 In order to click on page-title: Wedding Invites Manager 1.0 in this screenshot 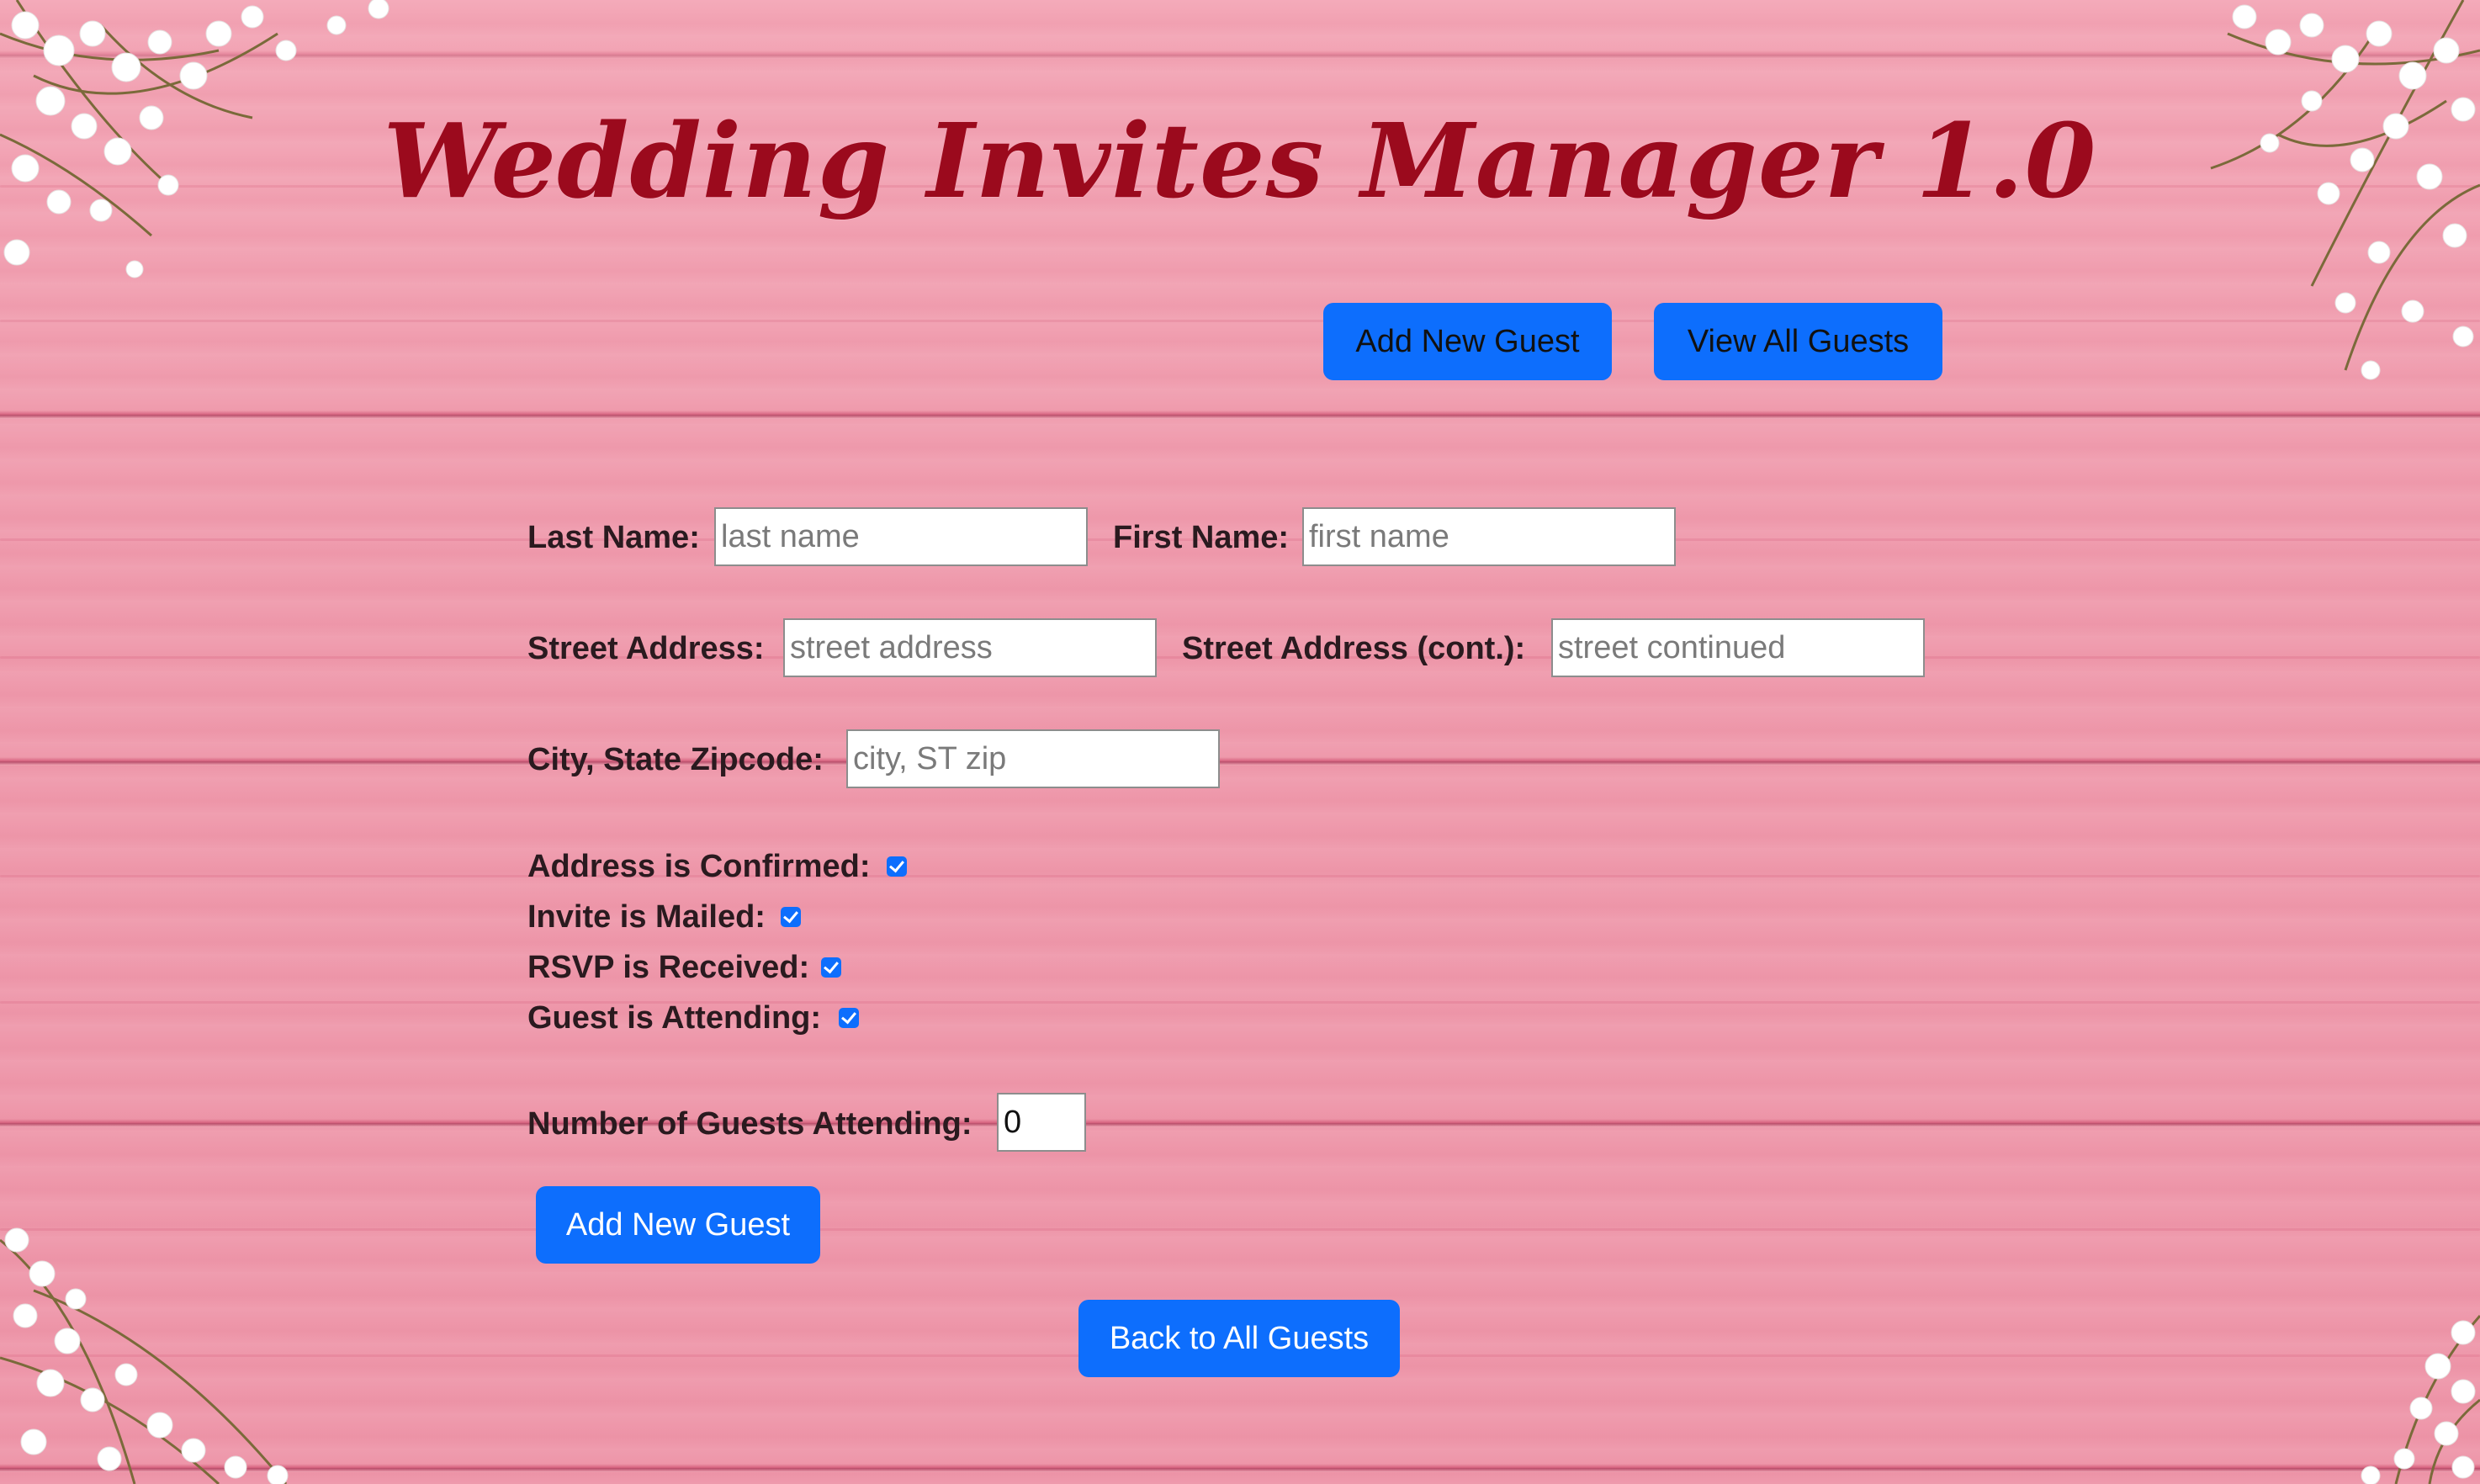, I will do `click(1240, 160)`.